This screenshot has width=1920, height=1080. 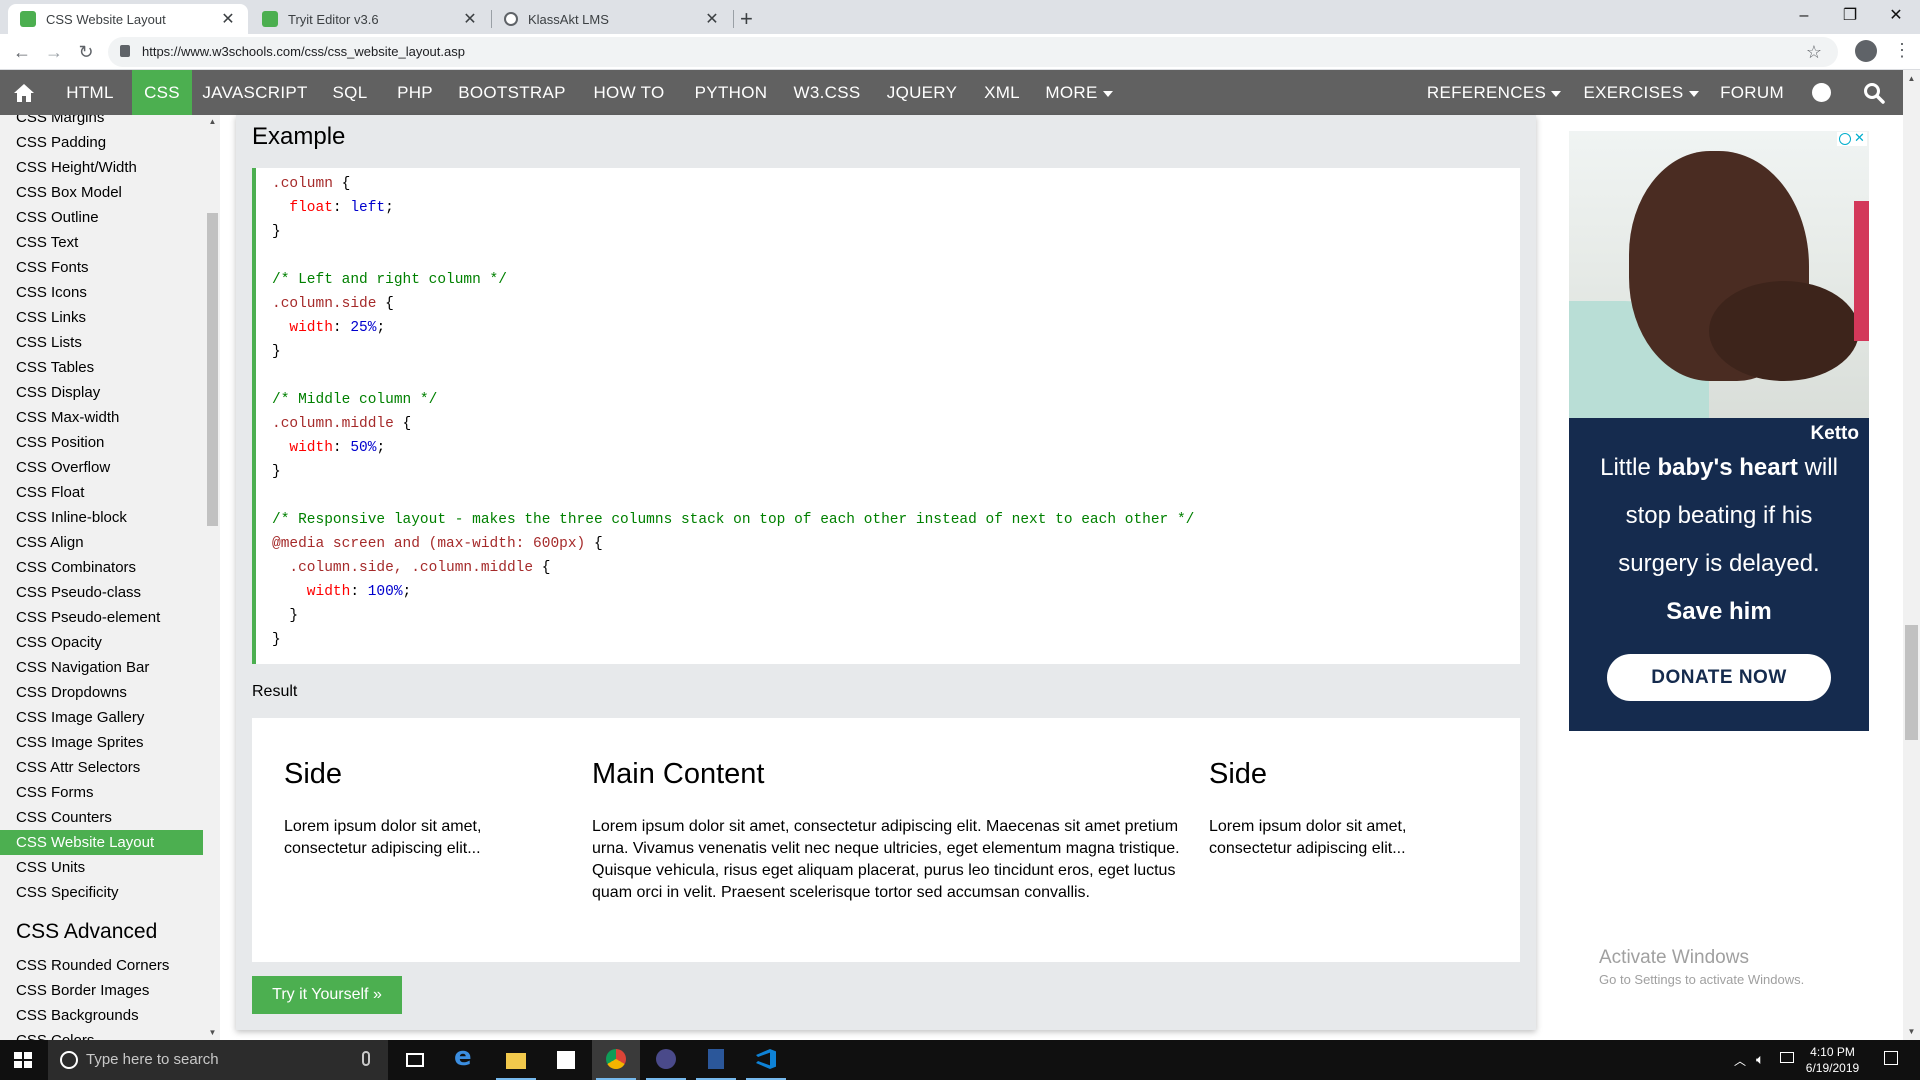 What do you see at coordinates (101, 167) in the screenshot?
I see `sidebar-item: CSS Height/Width` at bounding box center [101, 167].